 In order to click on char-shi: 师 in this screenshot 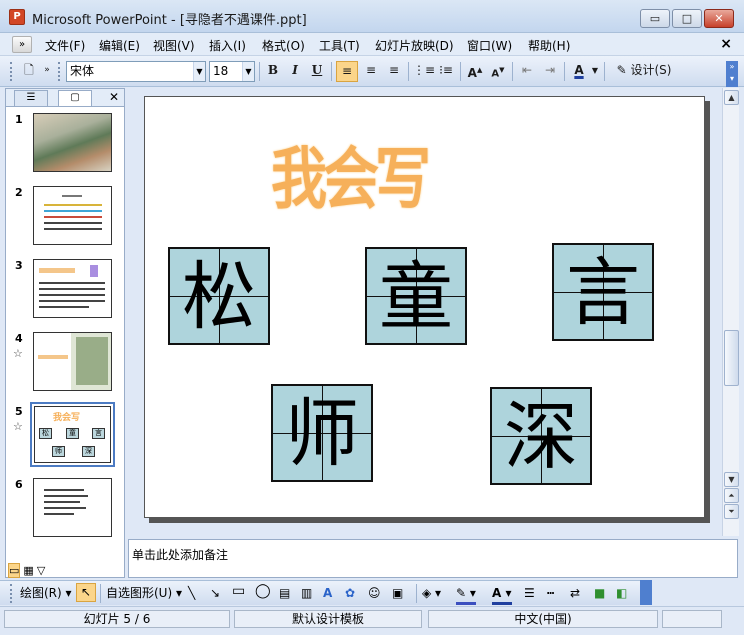, I will do `click(322, 434)`.